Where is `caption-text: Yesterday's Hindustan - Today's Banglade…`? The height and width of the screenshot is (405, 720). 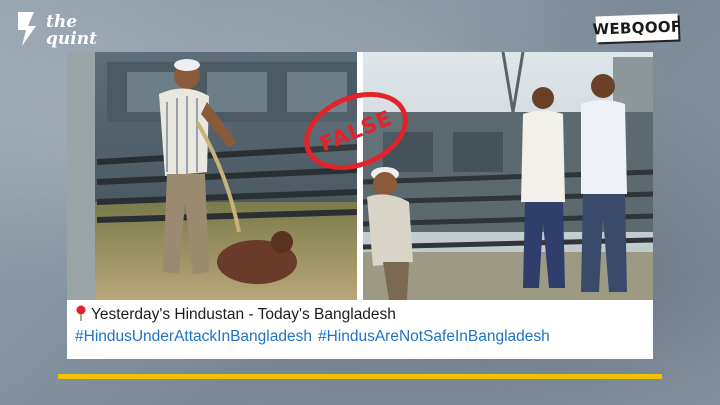
caption-text: Yesterday's Hindustan - Today's Banglade… is located at coordinates (243, 314).